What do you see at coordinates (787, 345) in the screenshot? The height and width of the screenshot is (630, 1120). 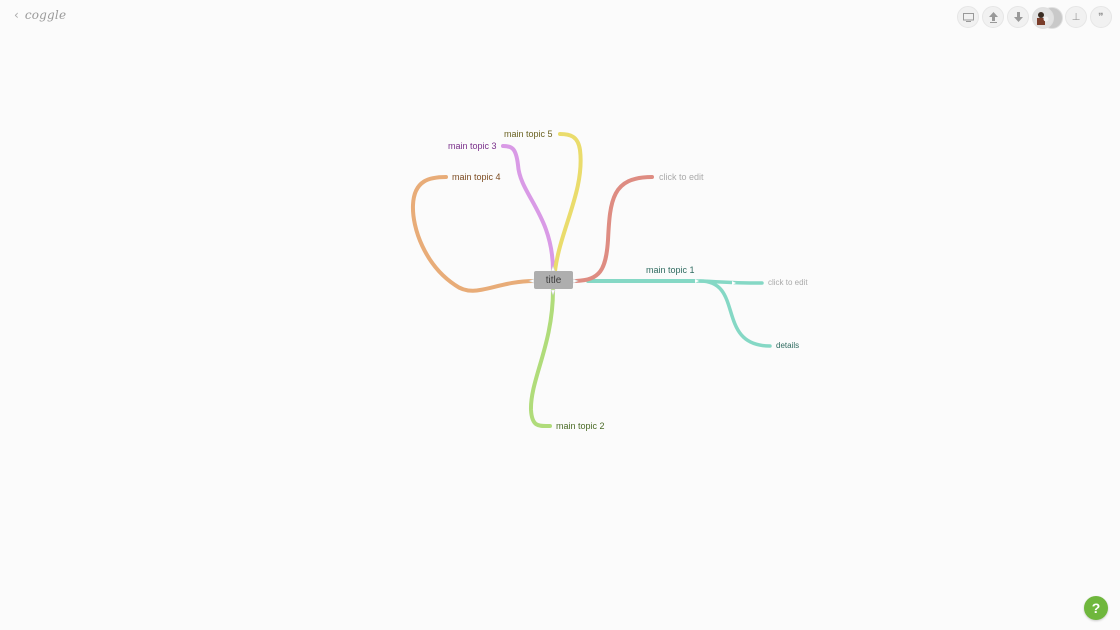 I see `node-details: details` at bounding box center [787, 345].